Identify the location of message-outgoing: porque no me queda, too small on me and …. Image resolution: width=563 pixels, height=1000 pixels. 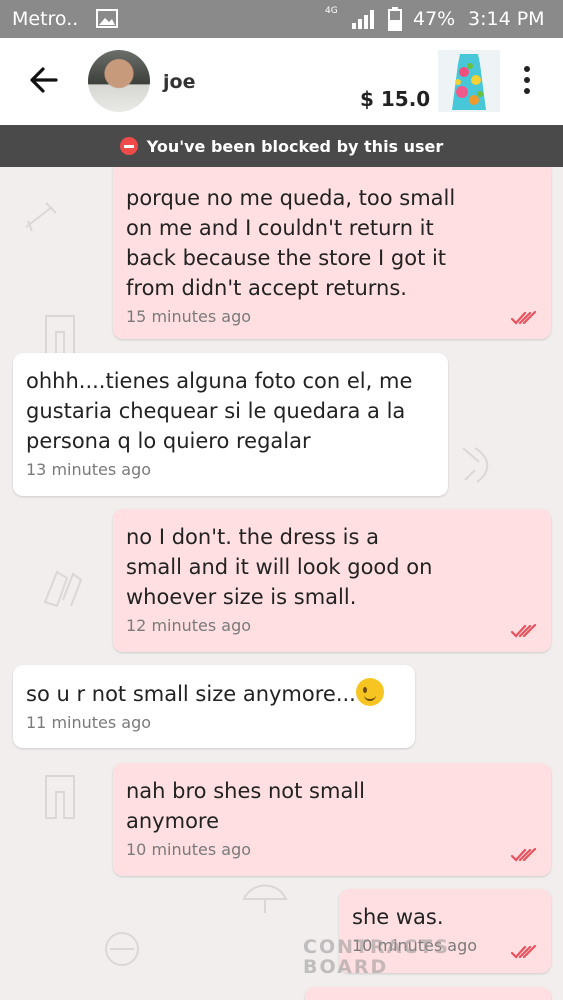
(332, 253).